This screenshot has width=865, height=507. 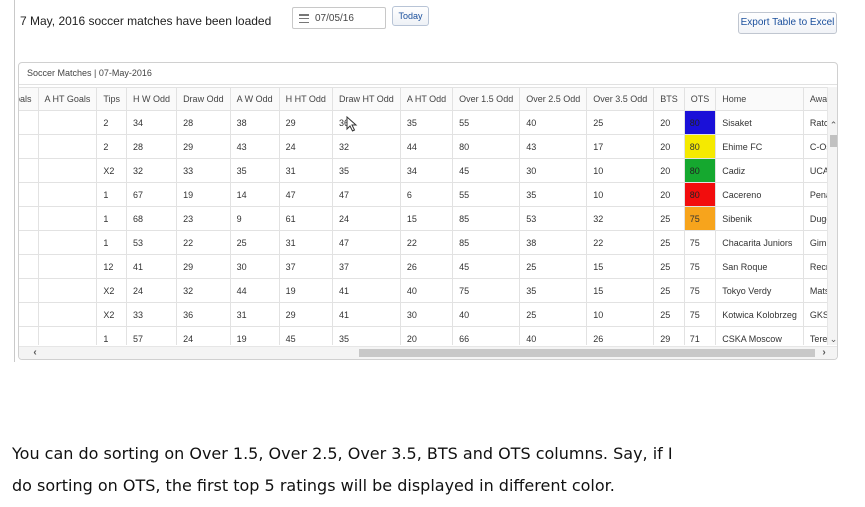 What do you see at coordinates (759, 99) in the screenshot?
I see `column-header: Home` at bounding box center [759, 99].